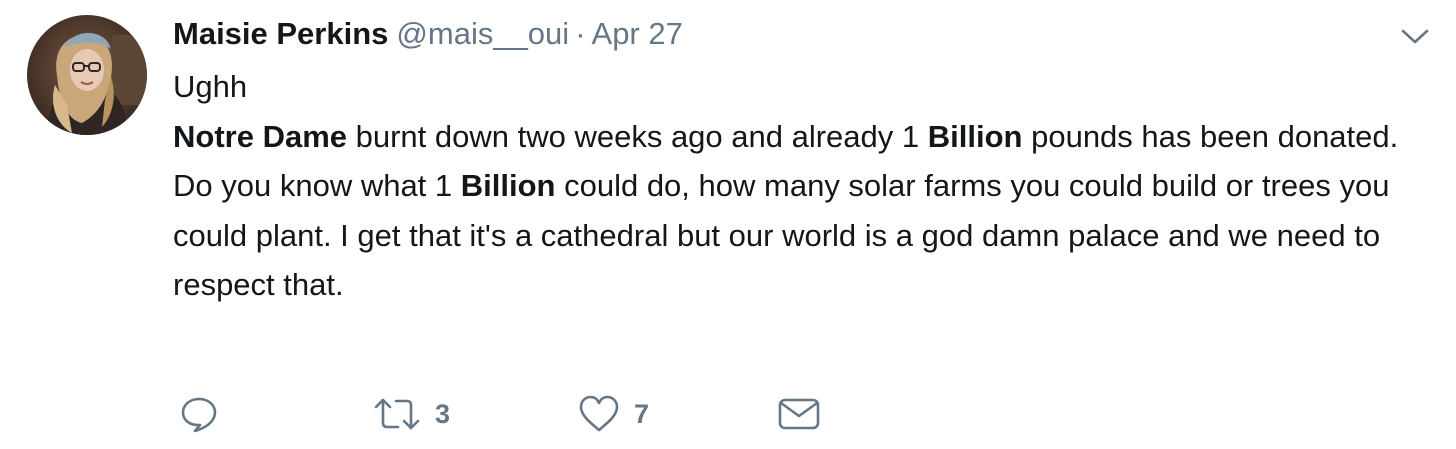  I want to click on retweet-icon, so click(397, 414).